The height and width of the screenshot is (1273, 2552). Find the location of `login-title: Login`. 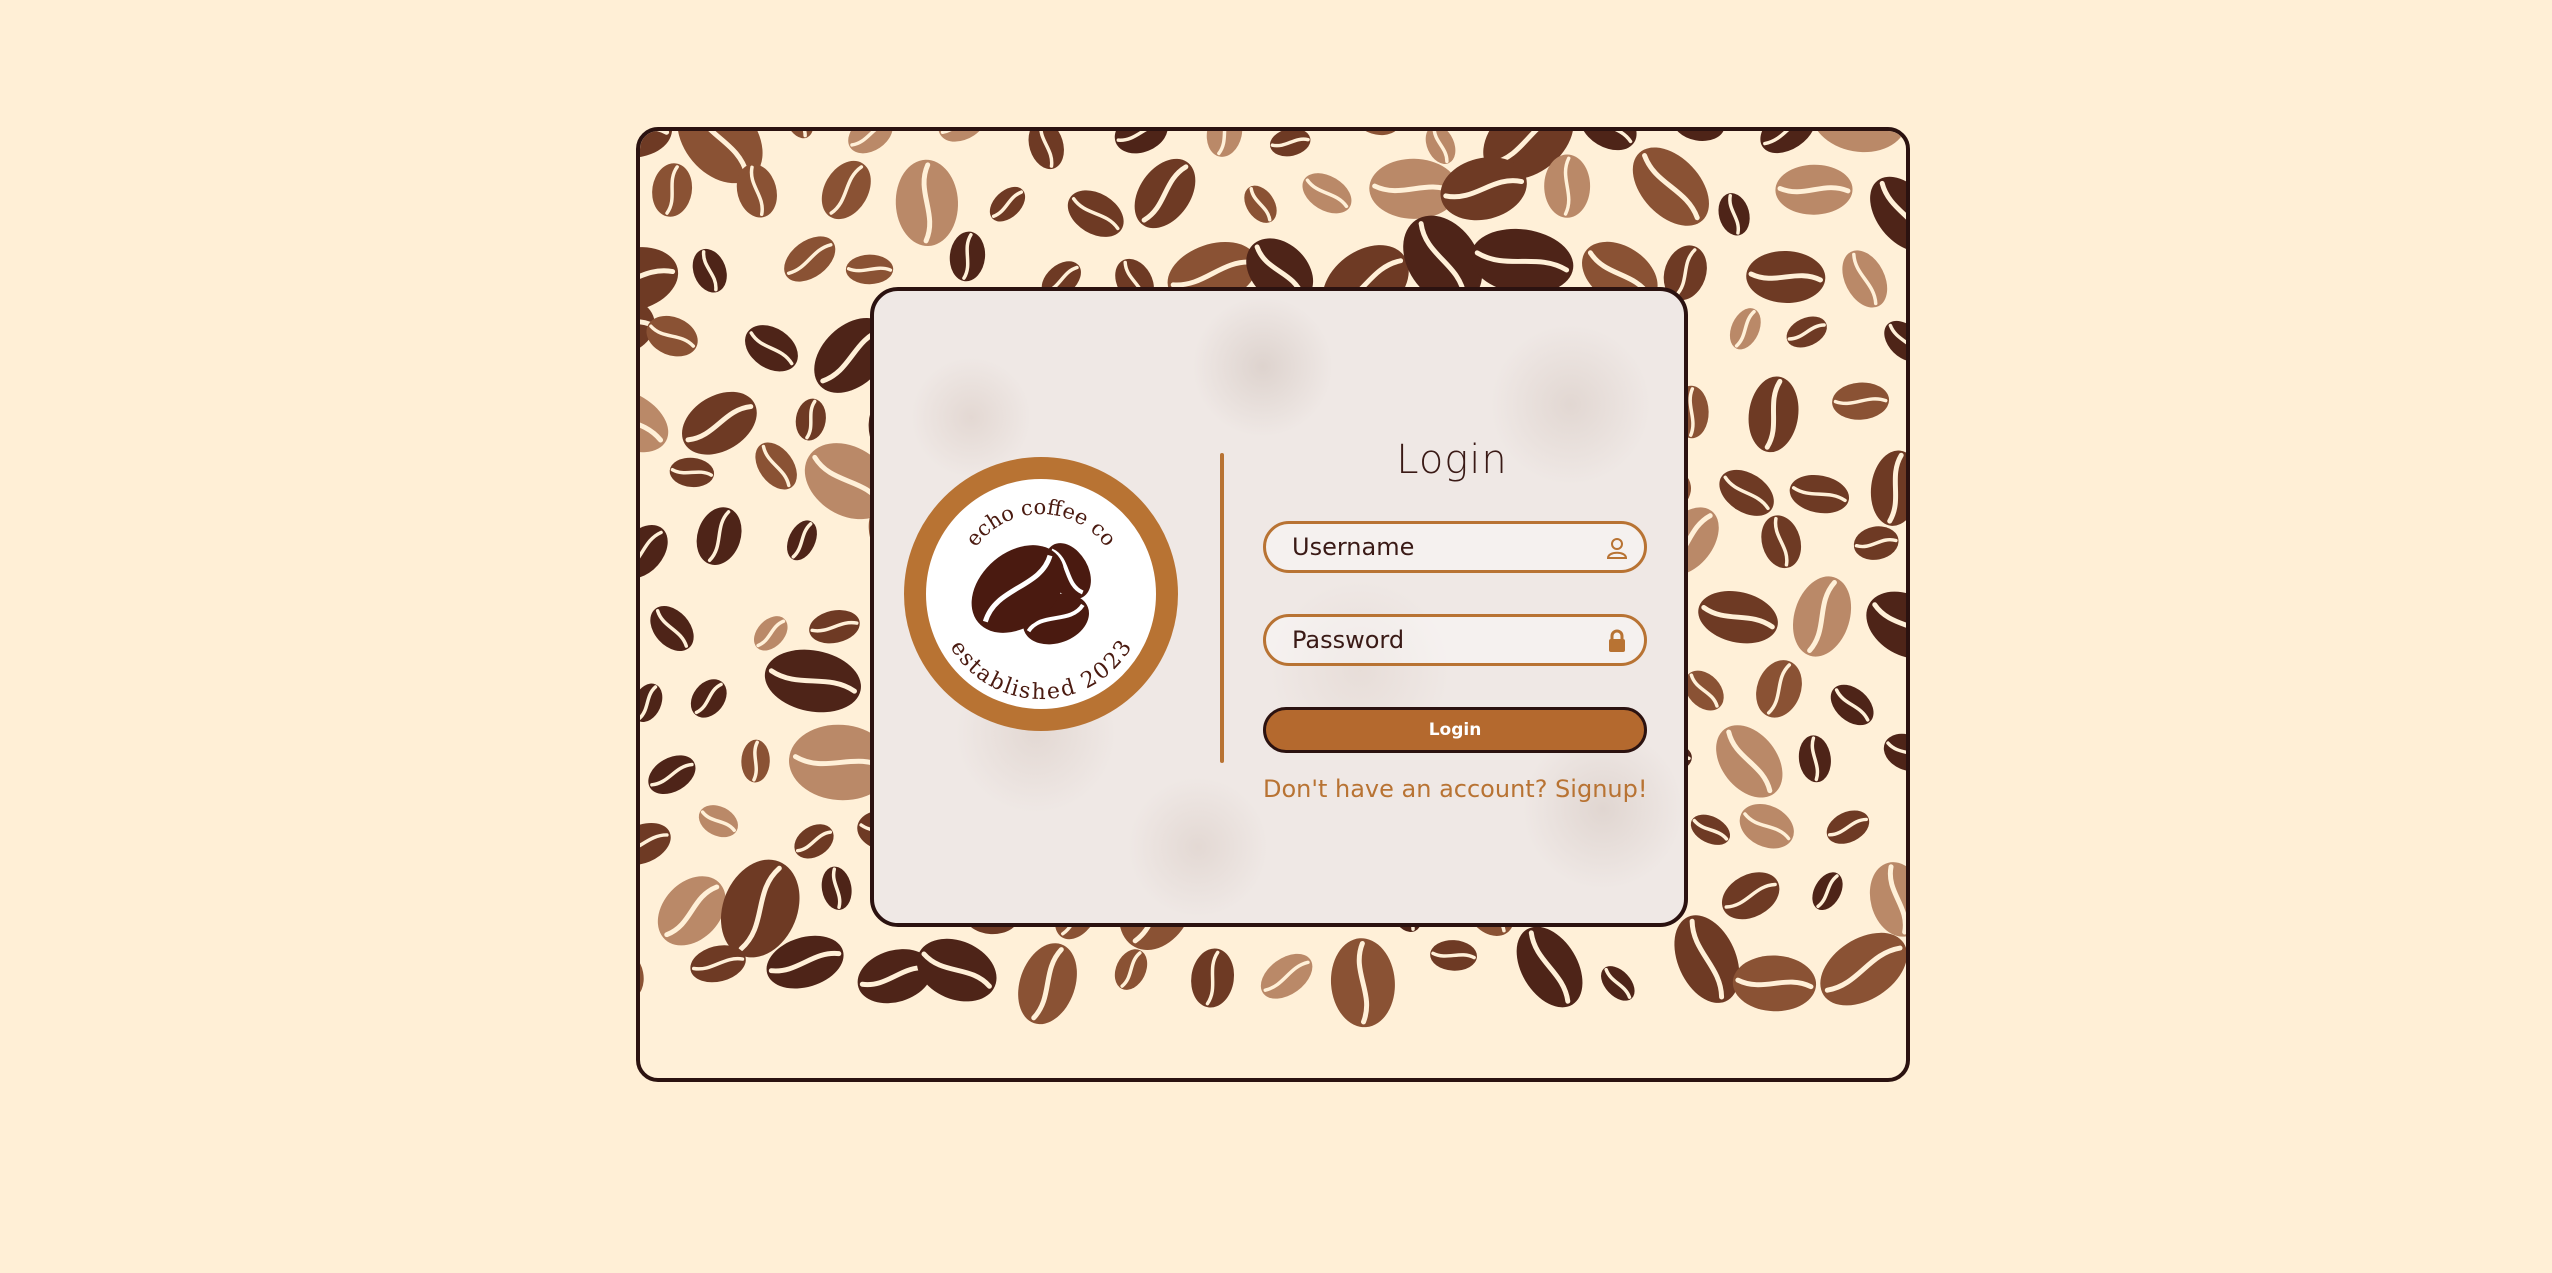

login-title: Login is located at coordinates (1452, 460).